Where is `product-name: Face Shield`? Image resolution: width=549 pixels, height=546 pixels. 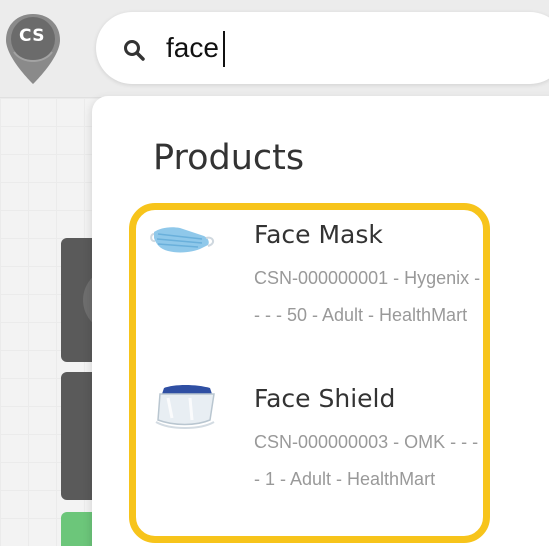 product-name: Face Shield is located at coordinates (324, 398).